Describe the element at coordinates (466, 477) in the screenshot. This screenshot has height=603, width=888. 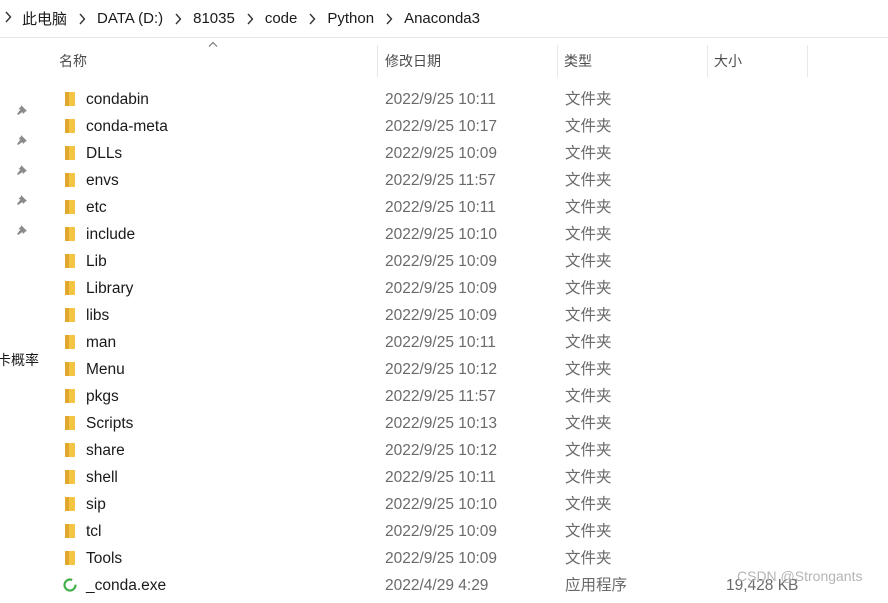
I see `file-row: shell 2022/9/25 10:11 文件夹` at that location.